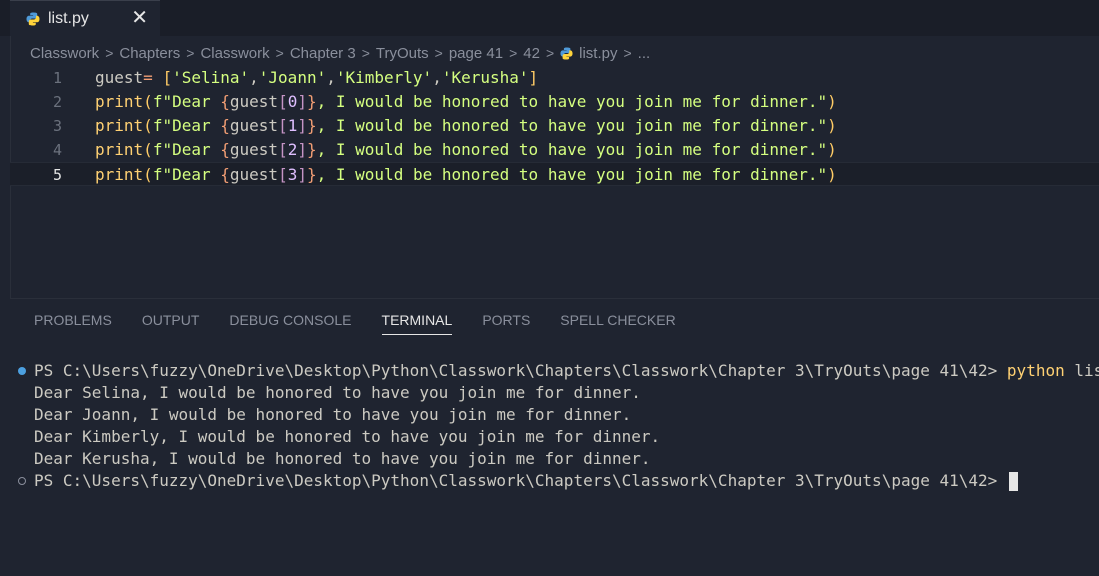  I want to click on tab-spell-checker: SPELL CHECKER, so click(617, 323).